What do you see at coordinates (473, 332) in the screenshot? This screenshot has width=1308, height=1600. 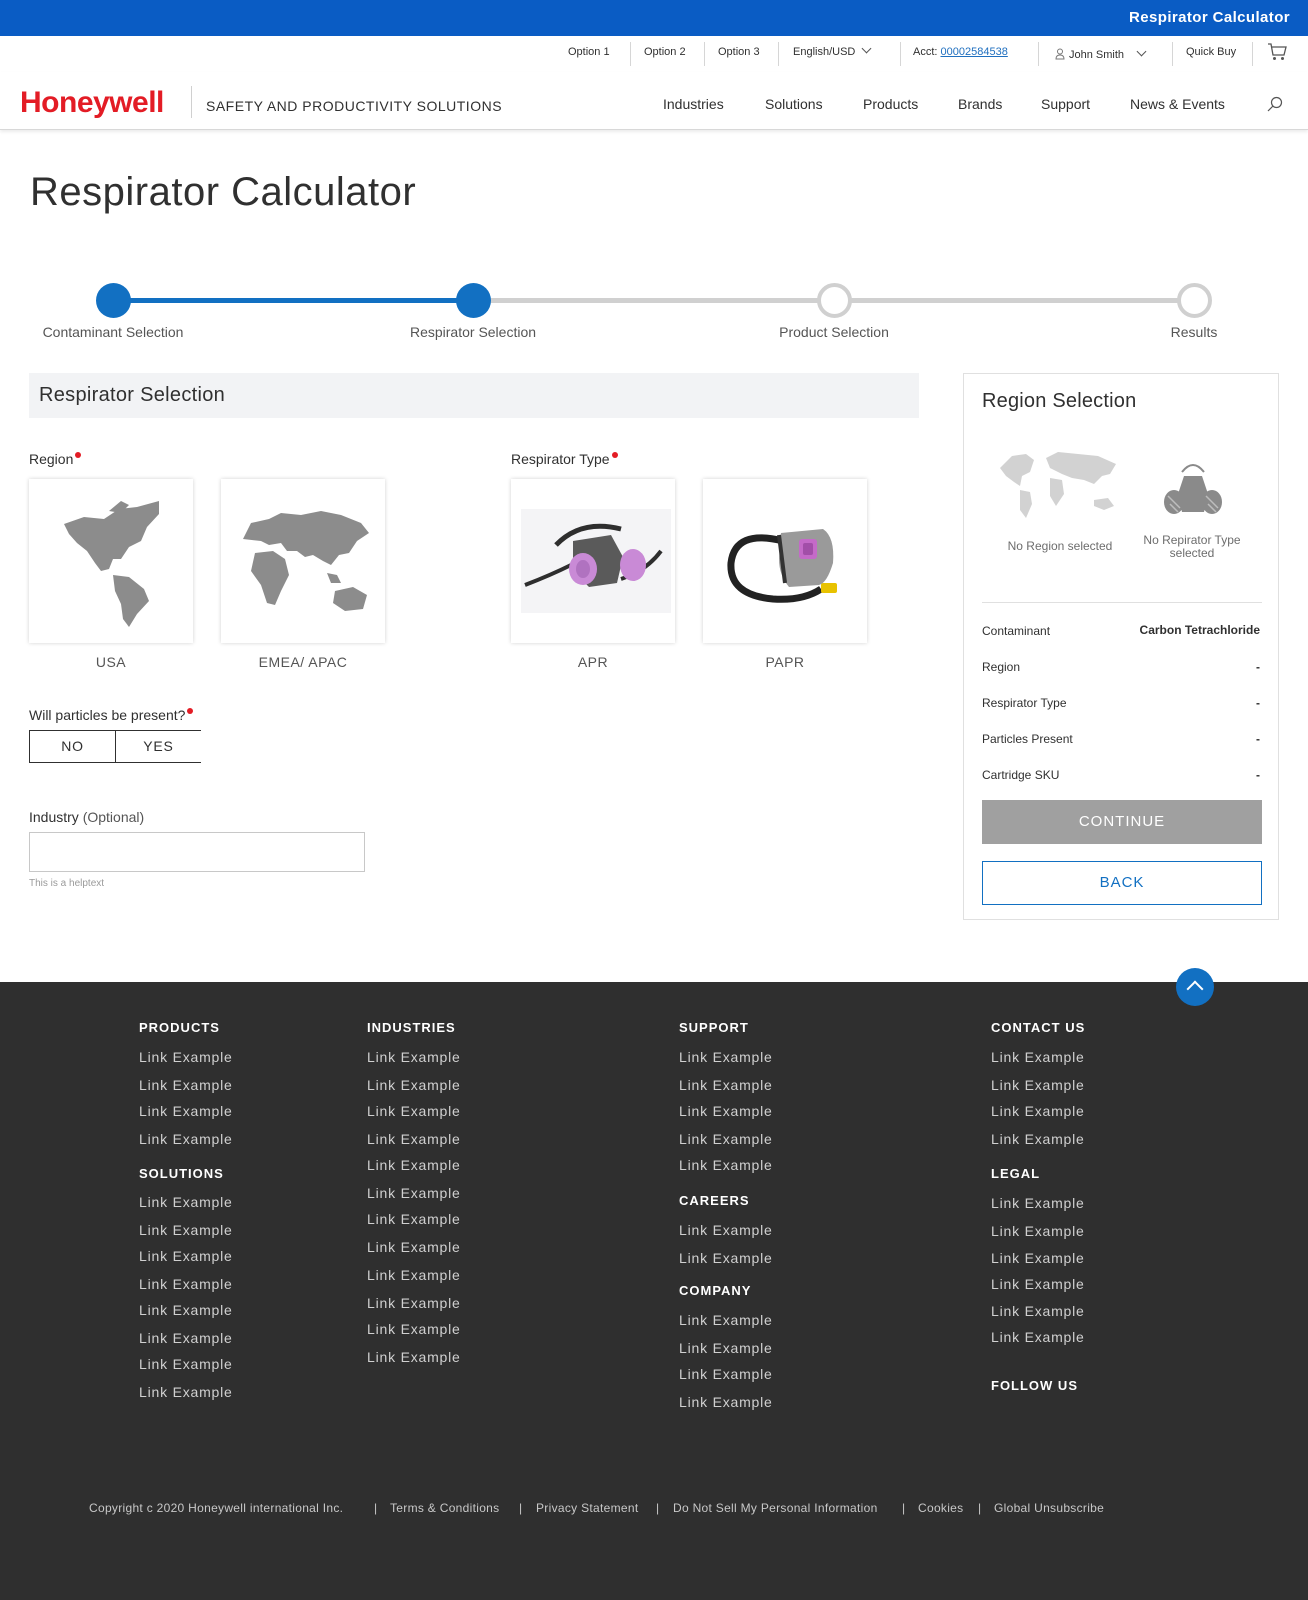 I see `step-2-label: Respirator Selection` at bounding box center [473, 332].